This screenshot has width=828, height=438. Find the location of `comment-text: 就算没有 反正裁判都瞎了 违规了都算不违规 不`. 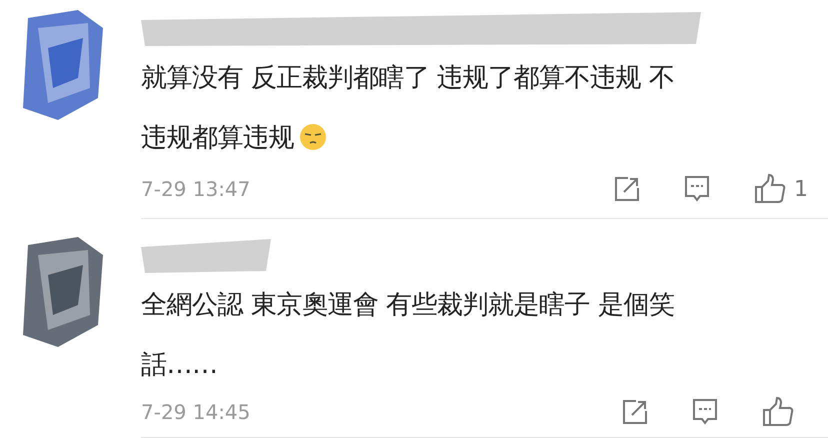

comment-text: 就算没有 反正裁判都瞎了 违规了都算不违规 不 is located at coordinates (407, 78).